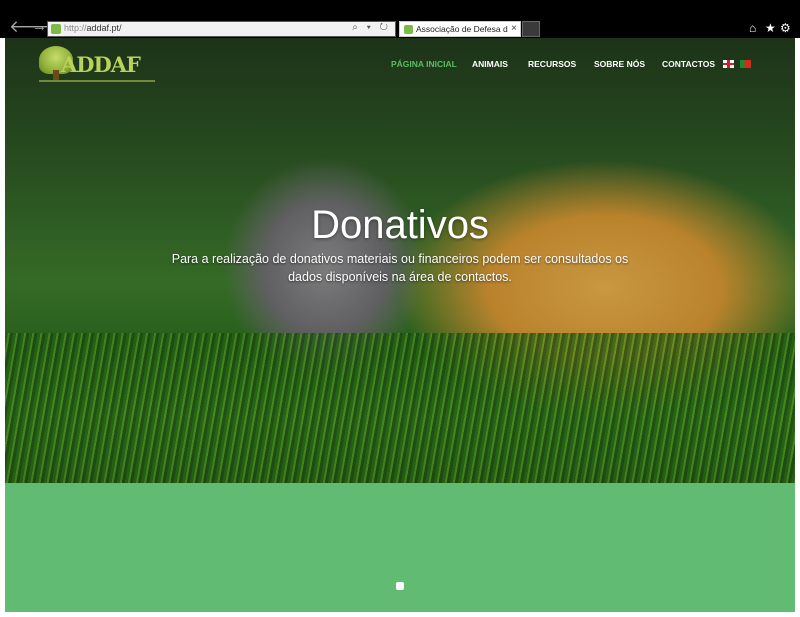 This screenshot has width=800, height=617. I want to click on tab-favicon-icon, so click(408, 29).